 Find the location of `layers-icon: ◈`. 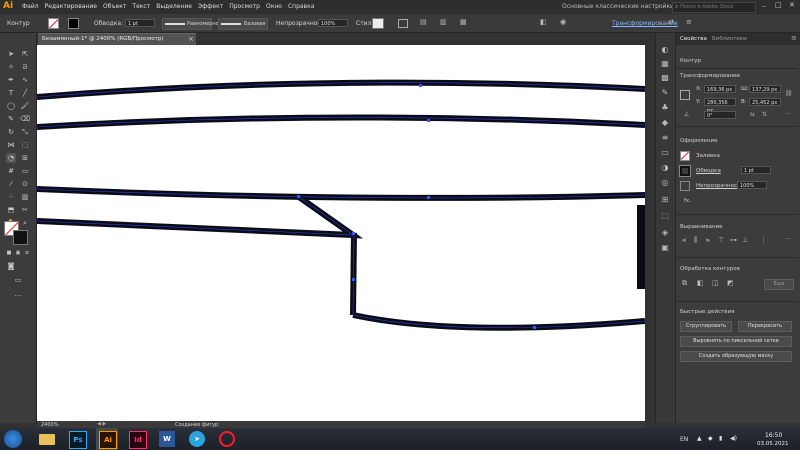

layers-icon: ◈ is located at coordinates (665, 233).